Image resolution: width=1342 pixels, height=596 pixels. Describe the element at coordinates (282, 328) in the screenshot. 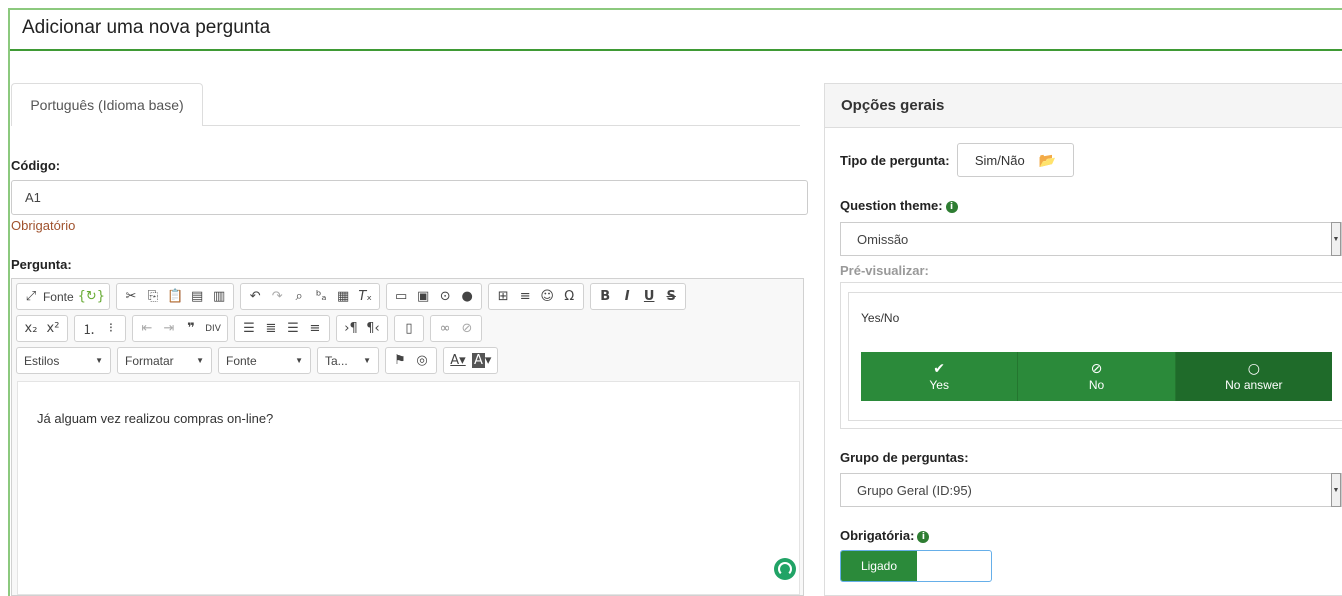

I see `toolbar-group-align: ☰ ≣ ☰ ≡` at that location.